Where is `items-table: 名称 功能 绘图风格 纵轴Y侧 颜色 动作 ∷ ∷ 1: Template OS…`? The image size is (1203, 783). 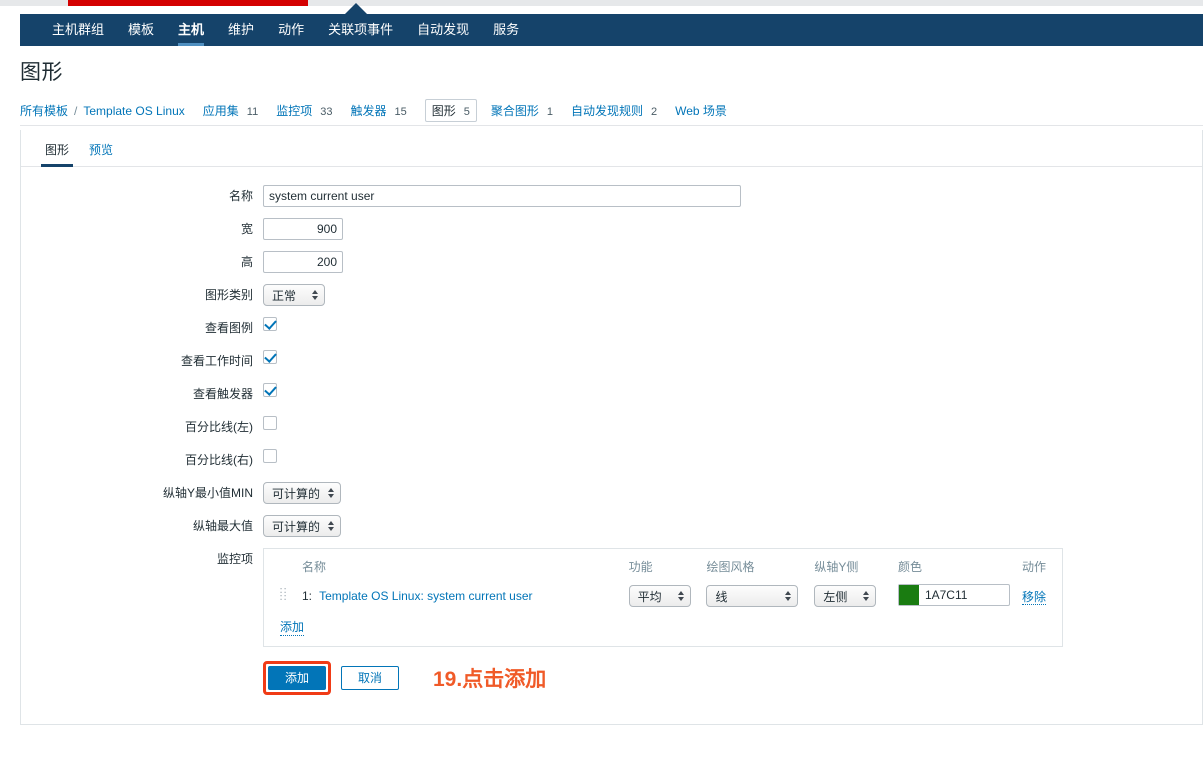 items-table: 名称 功能 绘图风格 纵轴Y侧 颜色 动作 ∷ ∷ 1: Template OS… is located at coordinates (663, 582).